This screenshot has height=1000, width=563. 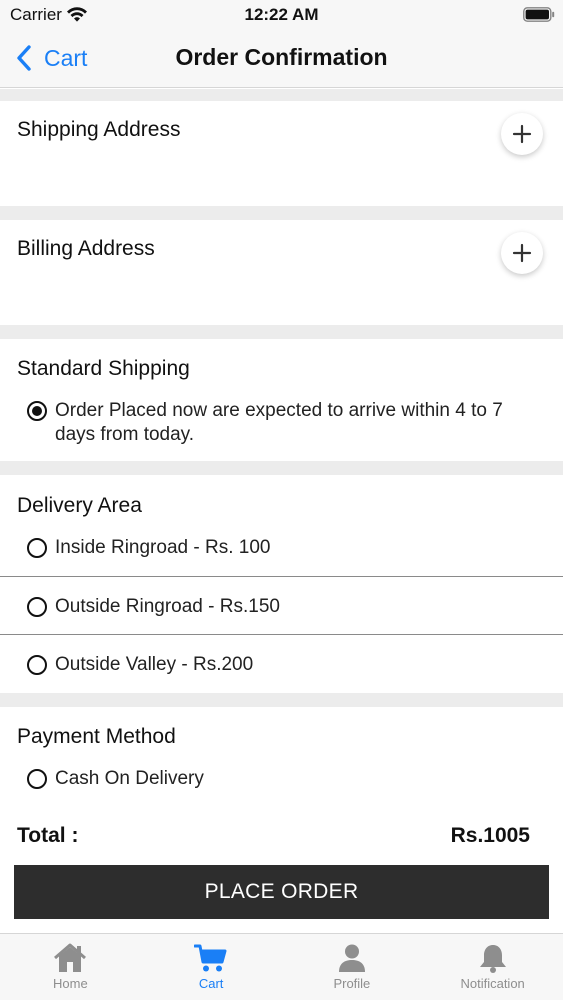 I want to click on page-title: Order Confirmation, so click(x=281, y=57).